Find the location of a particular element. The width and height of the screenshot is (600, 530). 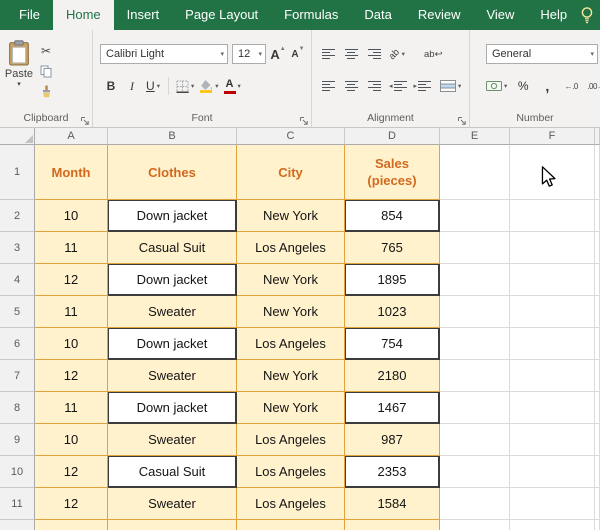

cell-E3 is located at coordinates (475, 248).